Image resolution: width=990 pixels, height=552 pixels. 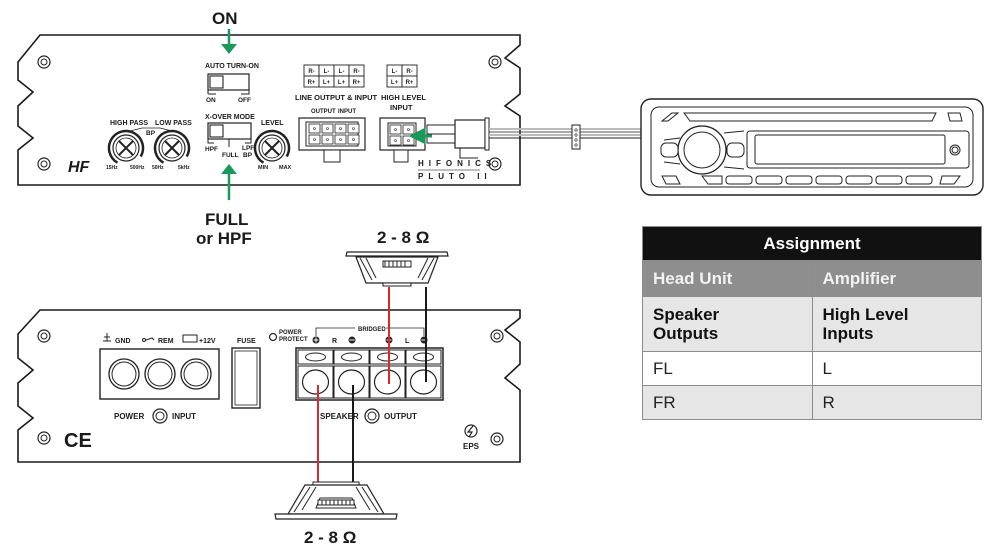 What do you see at coordinates (137, 168) in the screenshot?
I see `hp-max-label: 500Hz` at bounding box center [137, 168].